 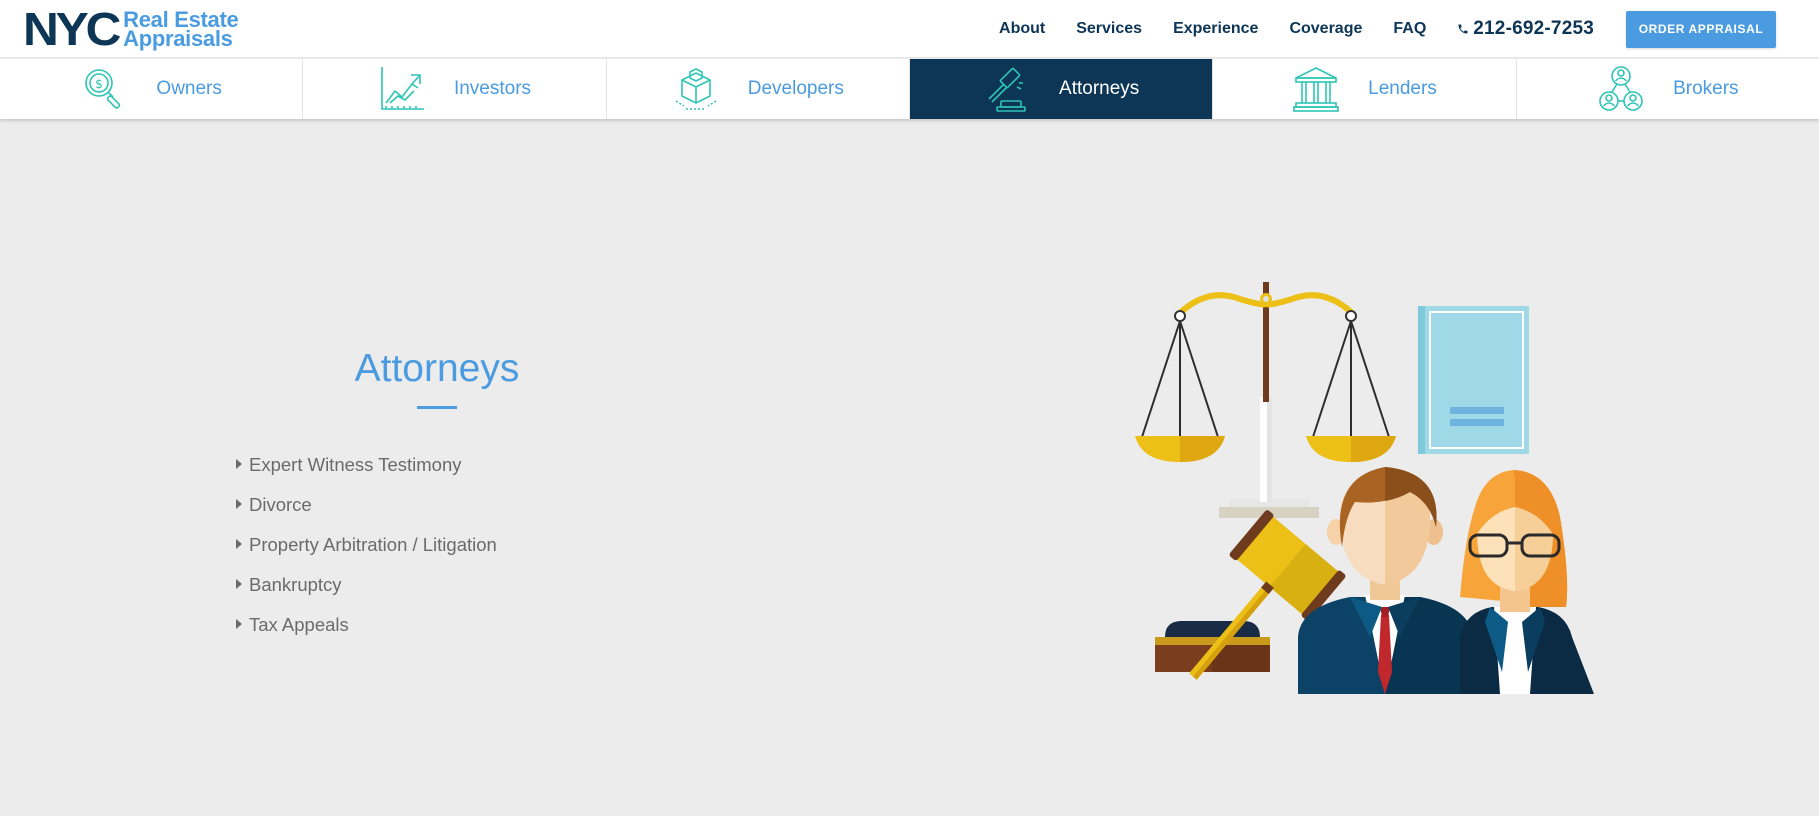 I want to click on tab-label-attorneys: Attorneys, so click(x=1099, y=88).